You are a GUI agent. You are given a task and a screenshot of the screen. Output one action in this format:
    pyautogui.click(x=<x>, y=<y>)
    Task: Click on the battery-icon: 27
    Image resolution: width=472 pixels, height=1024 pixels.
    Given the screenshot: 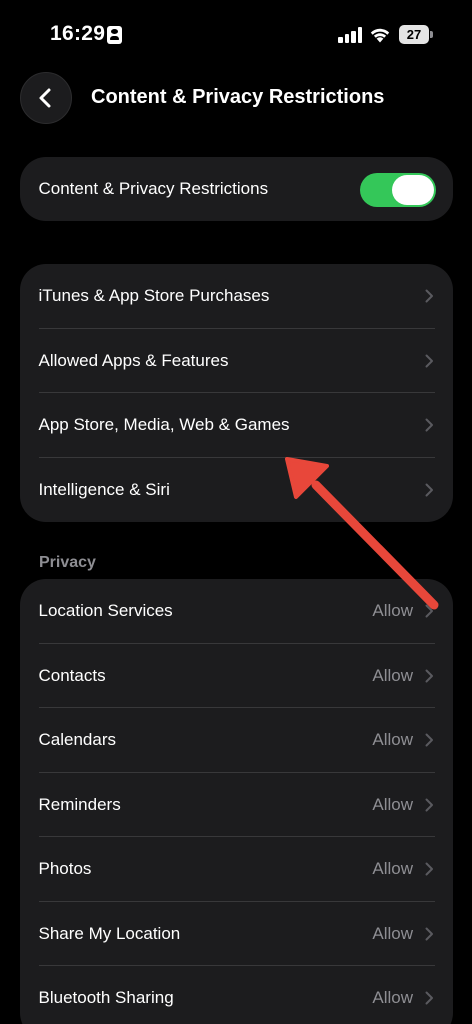 What is the action you would take?
    pyautogui.click(x=416, y=34)
    